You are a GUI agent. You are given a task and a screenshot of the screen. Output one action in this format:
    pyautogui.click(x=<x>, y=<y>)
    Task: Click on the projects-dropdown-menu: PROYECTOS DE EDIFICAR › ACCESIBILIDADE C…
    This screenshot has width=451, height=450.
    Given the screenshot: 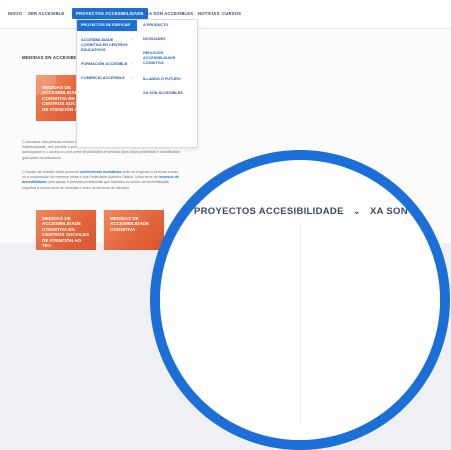 What is the action you would take?
    pyautogui.click(x=137, y=83)
    